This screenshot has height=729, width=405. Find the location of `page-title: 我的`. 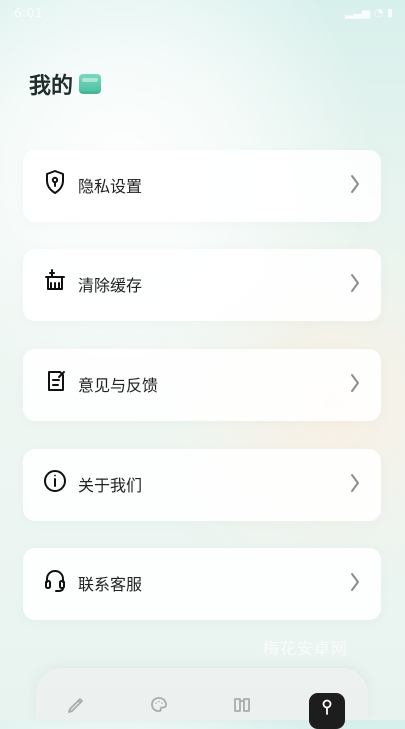

page-title: 我的 is located at coordinates (51, 86).